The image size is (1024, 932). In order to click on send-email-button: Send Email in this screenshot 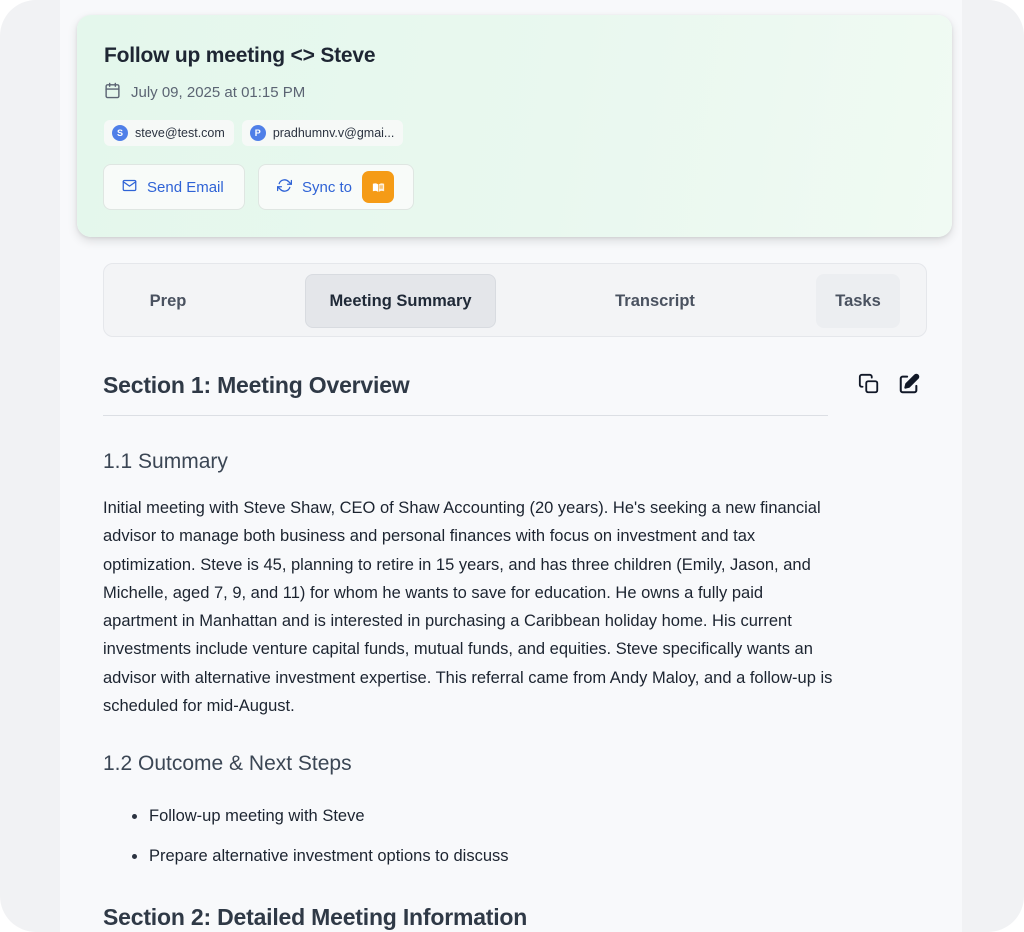, I will do `click(174, 187)`.